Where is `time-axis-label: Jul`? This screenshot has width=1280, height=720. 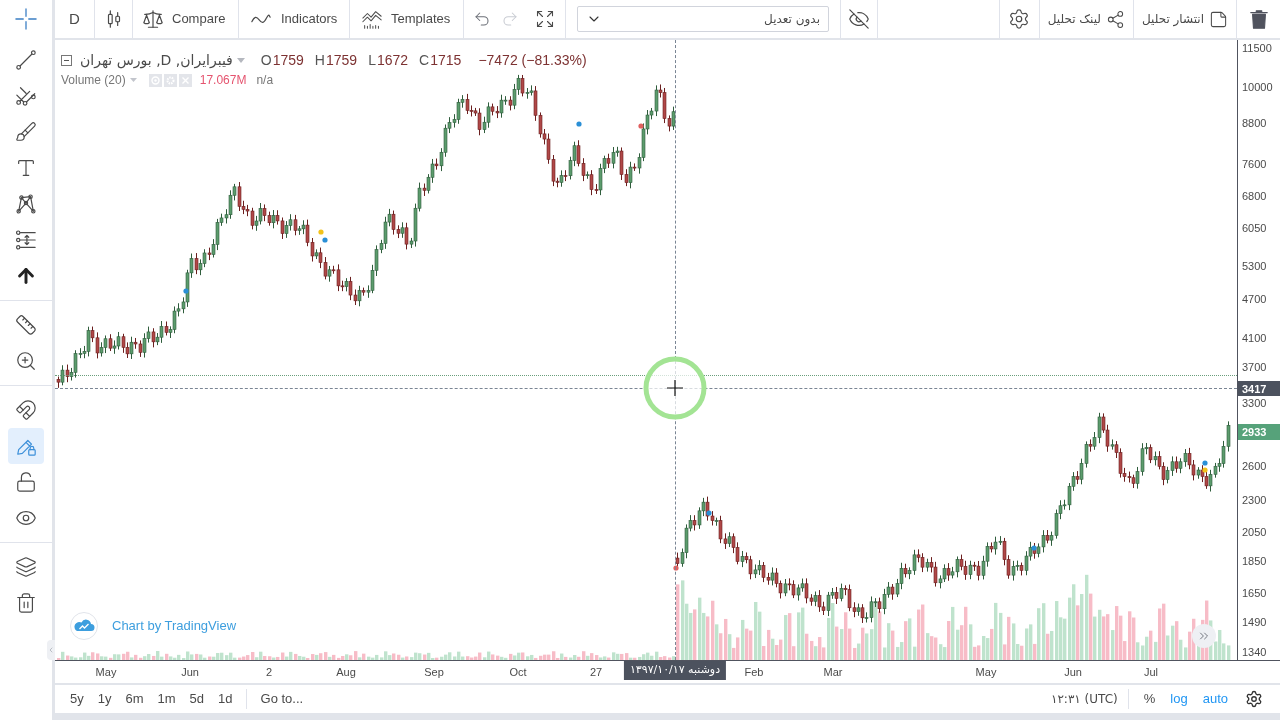
time-axis-label: Jul is located at coordinates (1151, 672).